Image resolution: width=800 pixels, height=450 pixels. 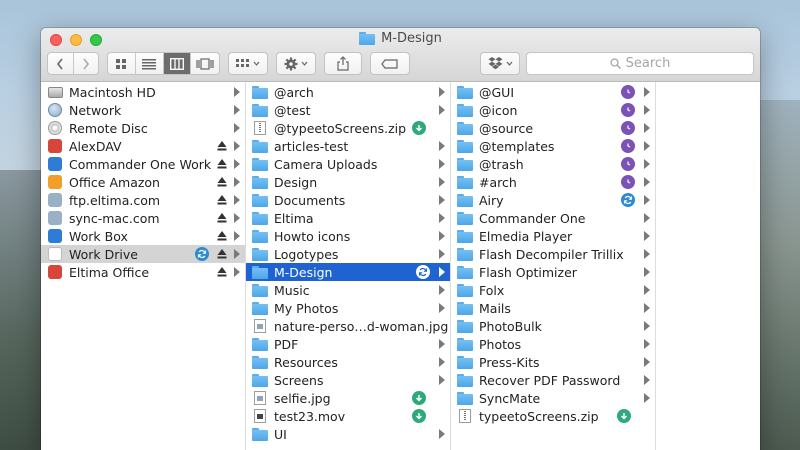 What do you see at coordinates (553, 128) in the screenshot?
I see `list-item: @source` at bounding box center [553, 128].